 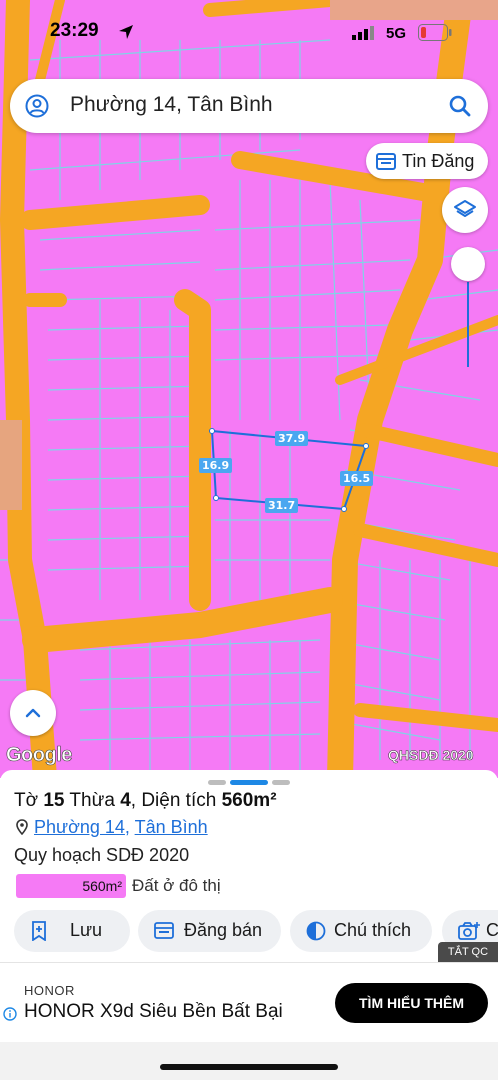 What do you see at coordinates (92, 800) in the screenshot?
I see `plot-word: Thừa` at bounding box center [92, 800].